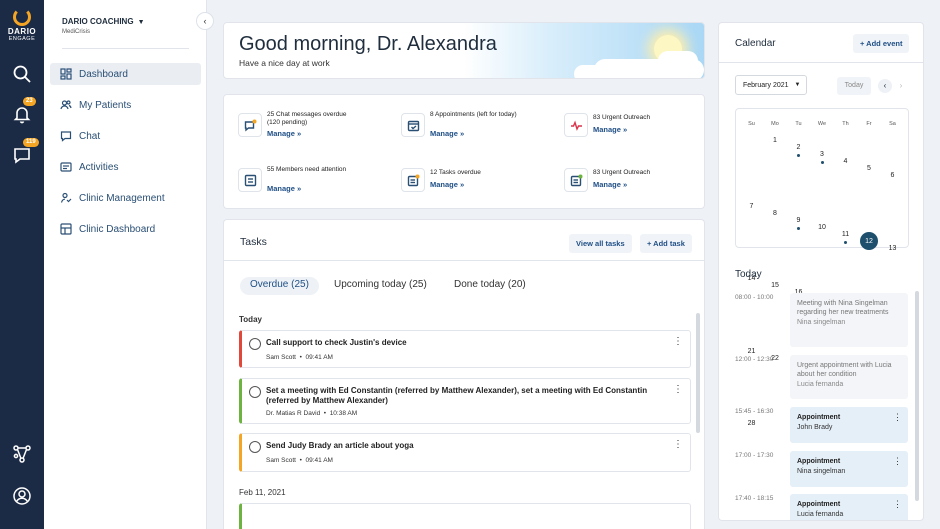 Image resolution: width=940 pixels, height=529 pixels. I want to click on calendar-day-number: 28, so click(751, 423).